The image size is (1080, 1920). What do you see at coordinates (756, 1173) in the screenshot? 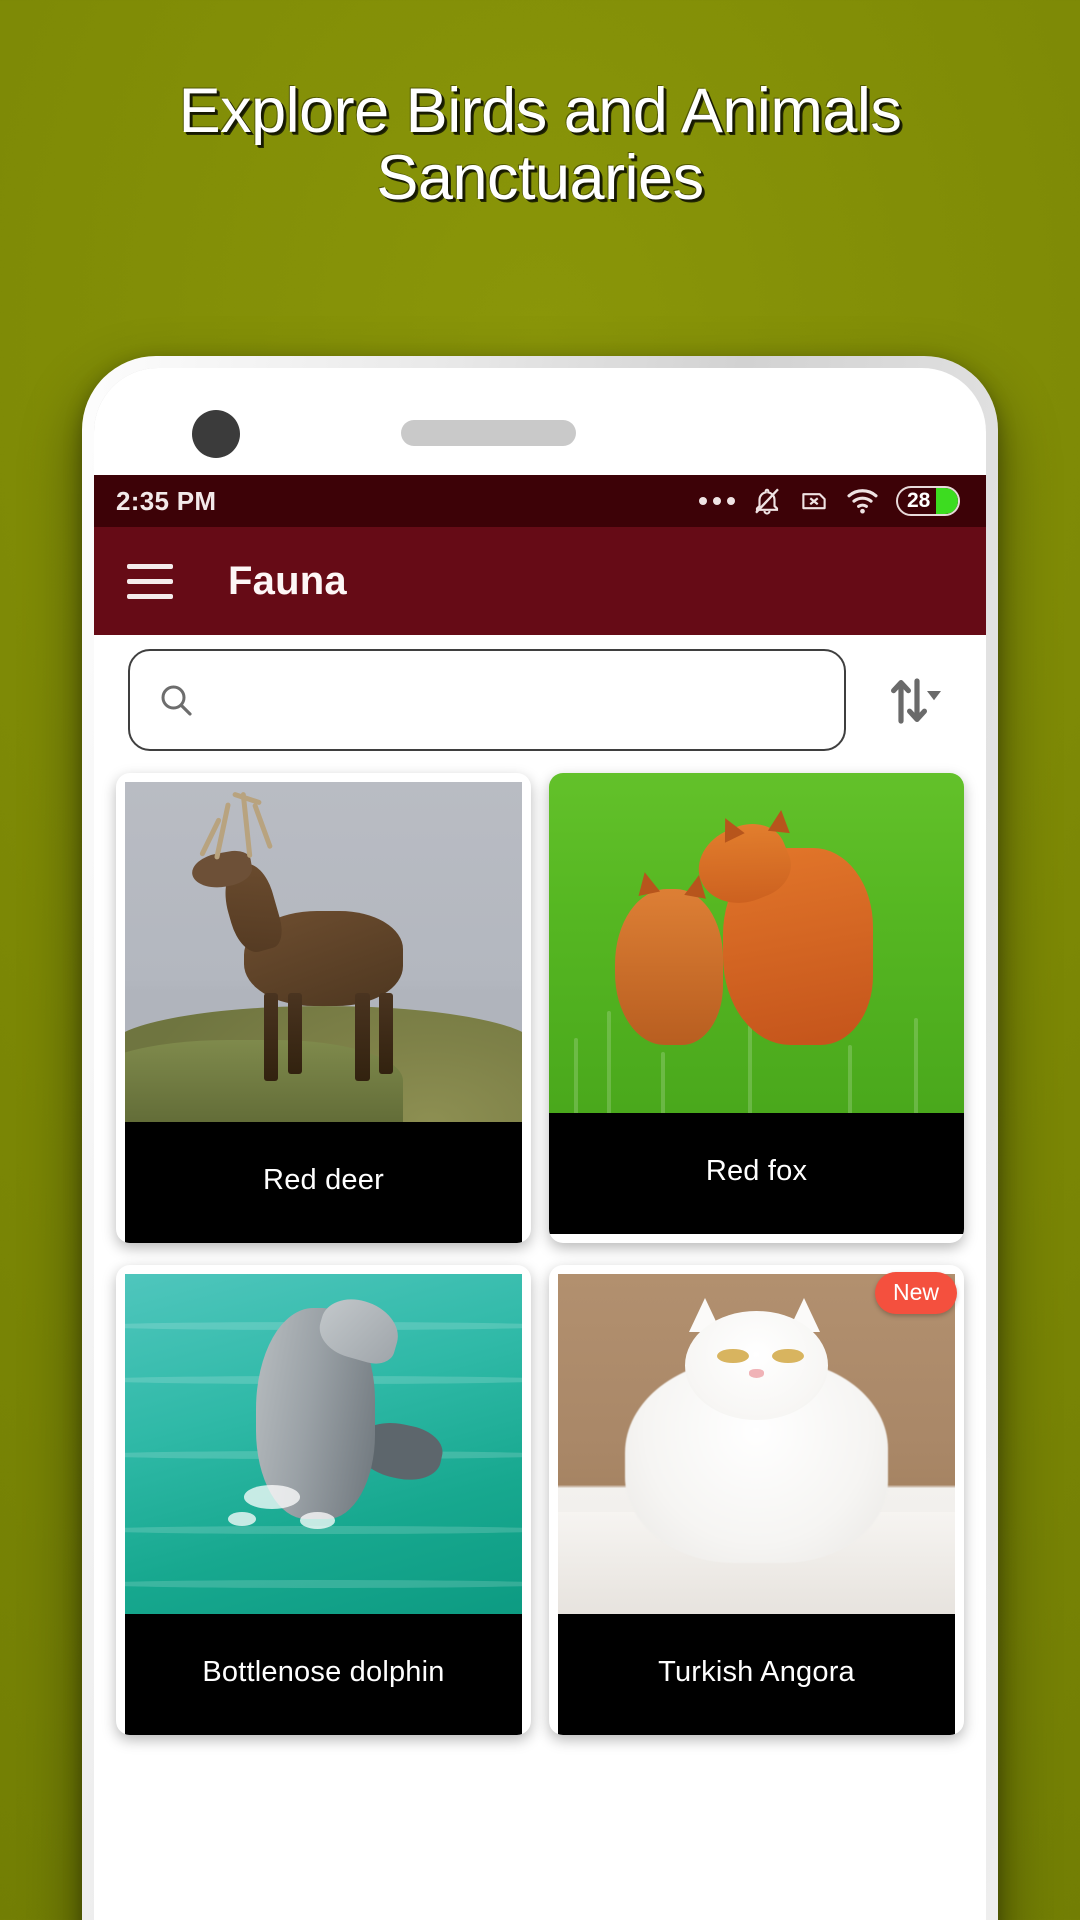
I see `animal-name: Red fox` at bounding box center [756, 1173].